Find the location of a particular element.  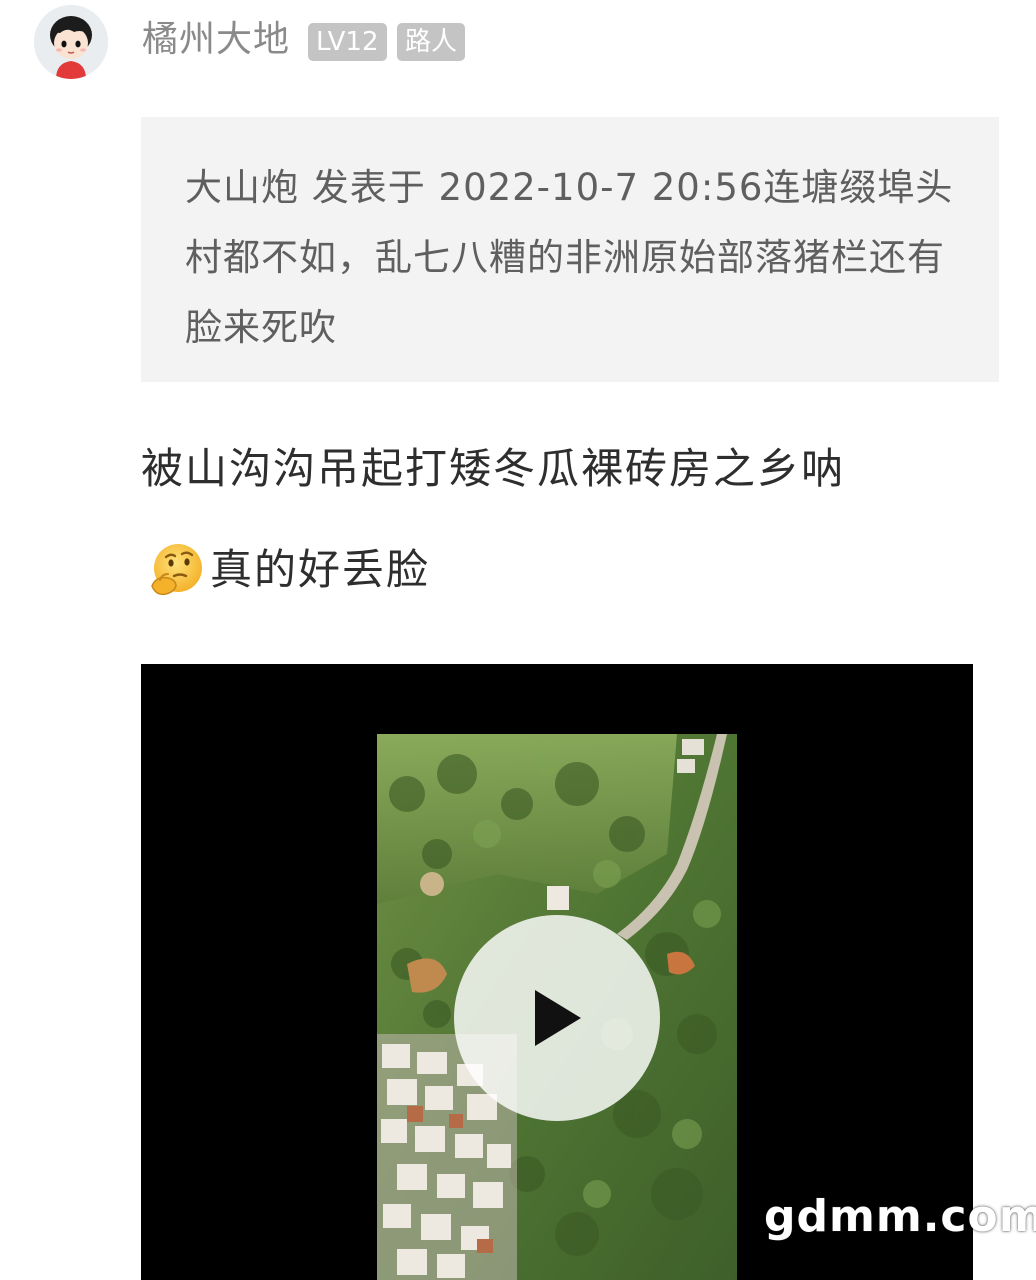

cartoon-boy-avatar-icon is located at coordinates (71, 42).